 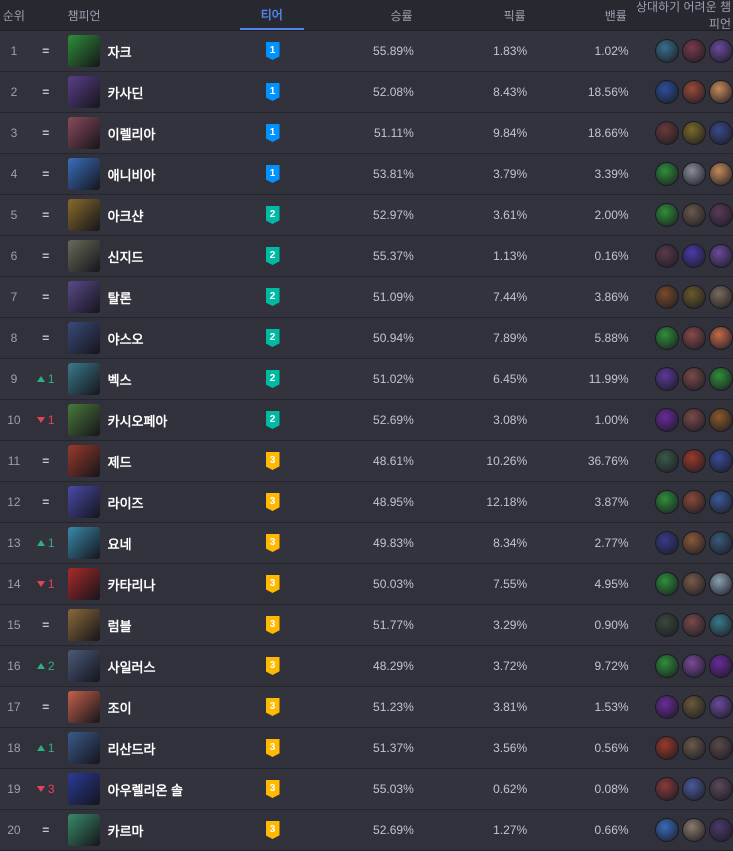 I want to click on champion-cell: 리산드라, so click(x=152, y=748).